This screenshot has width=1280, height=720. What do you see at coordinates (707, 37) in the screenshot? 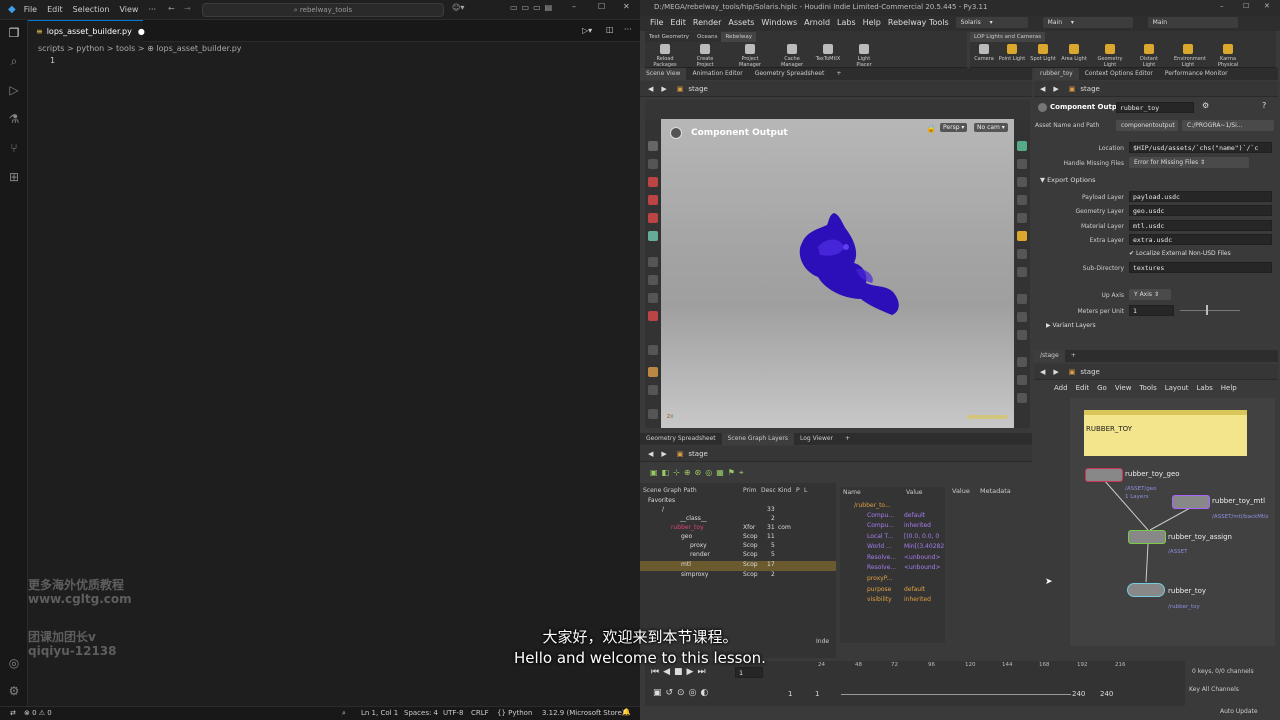
I see `shelf-tab-oceans: Oceans` at bounding box center [707, 37].